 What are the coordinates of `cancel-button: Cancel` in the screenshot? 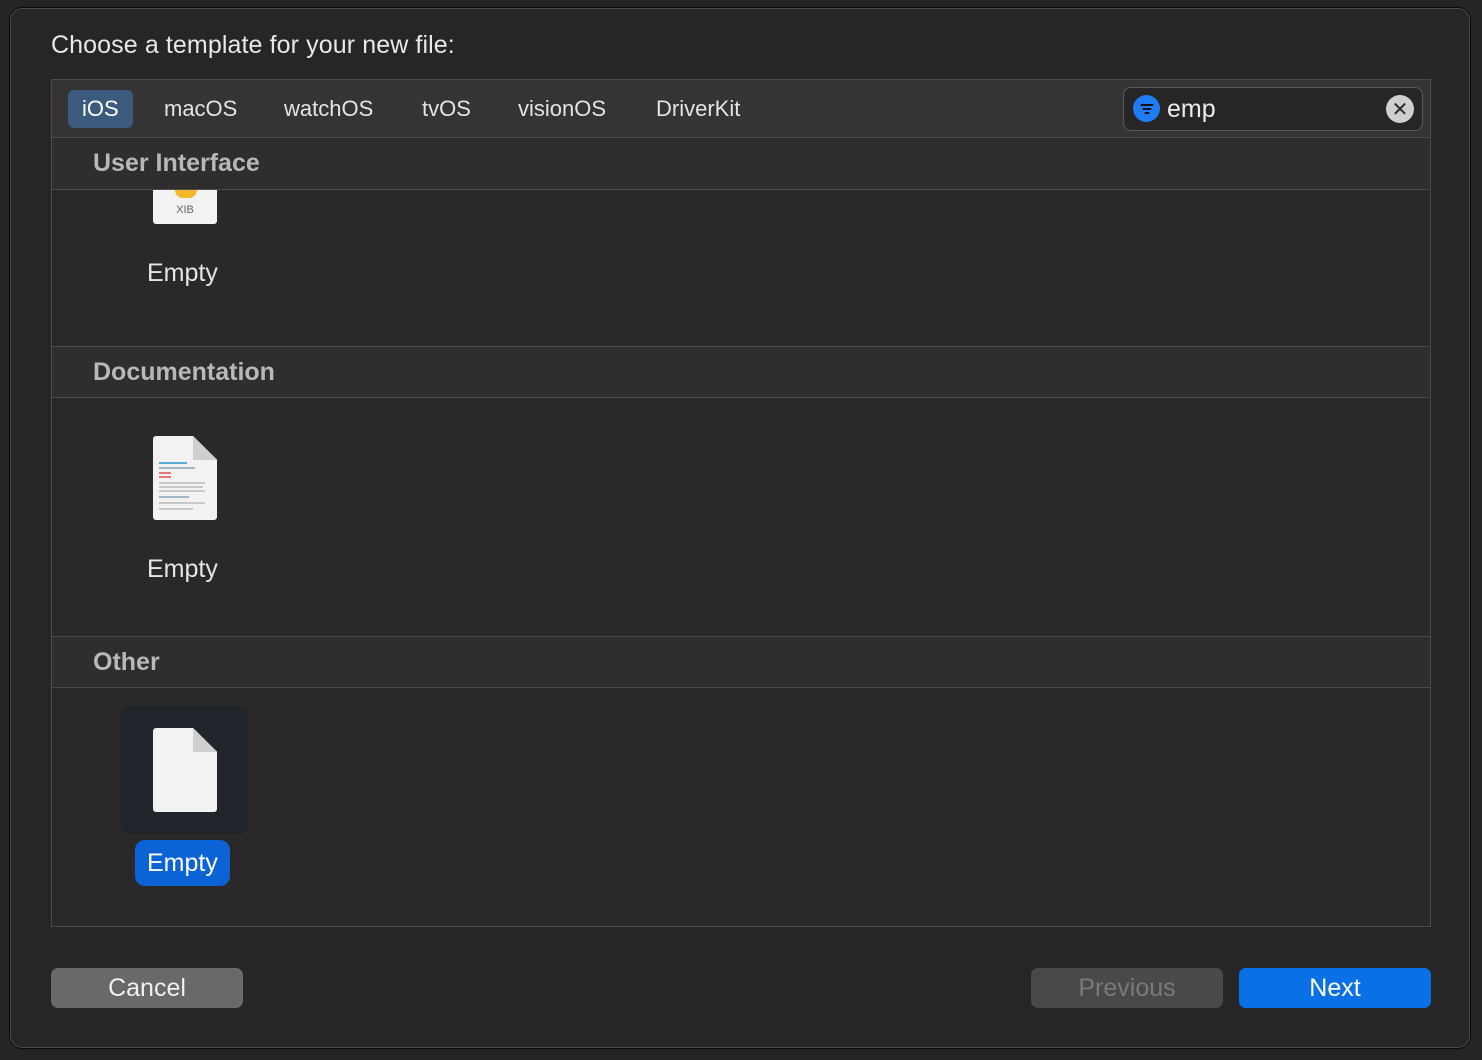 It's located at (147, 988).